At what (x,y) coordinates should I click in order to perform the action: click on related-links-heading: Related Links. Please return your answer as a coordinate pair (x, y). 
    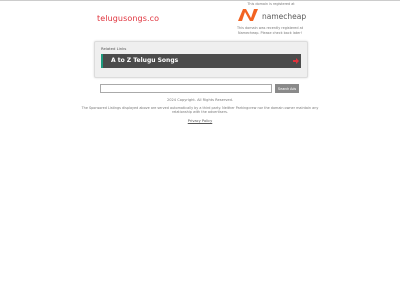
    Looking at the image, I should click on (114, 48).